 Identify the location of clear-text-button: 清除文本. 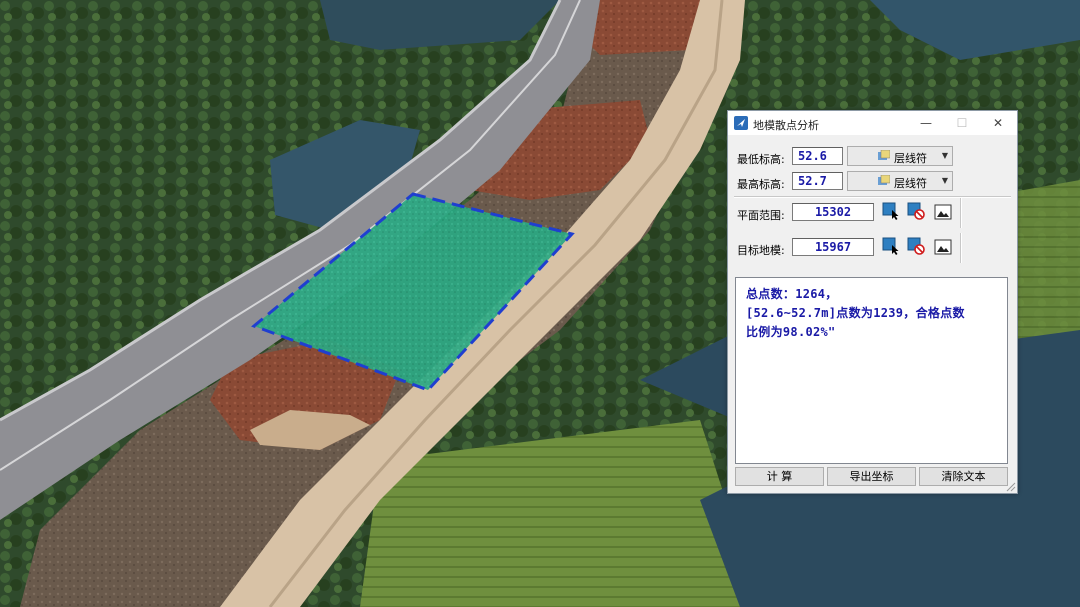
(963, 476).